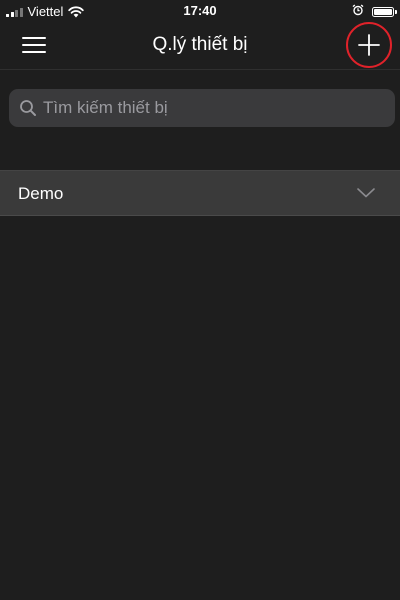 This screenshot has height=600, width=400. I want to click on status-right, so click(374, 11).